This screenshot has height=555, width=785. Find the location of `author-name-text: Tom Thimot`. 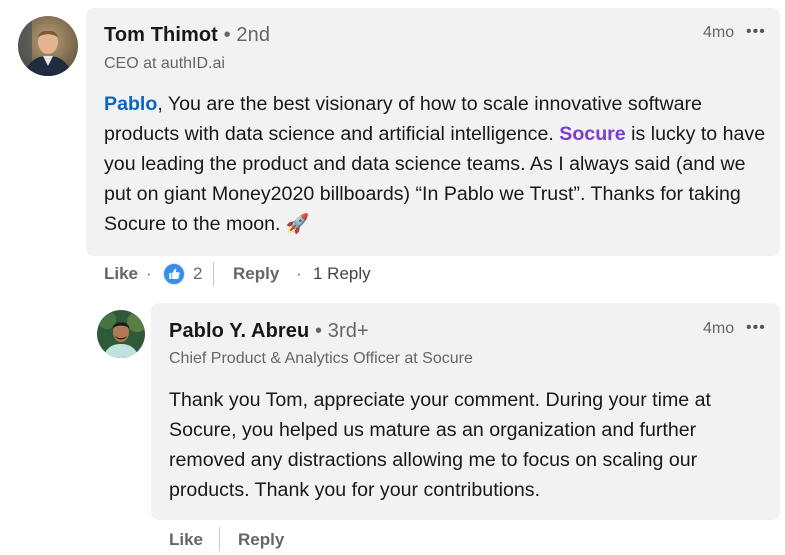

author-name-text: Tom Thimot is located at coordinates (161, 35).